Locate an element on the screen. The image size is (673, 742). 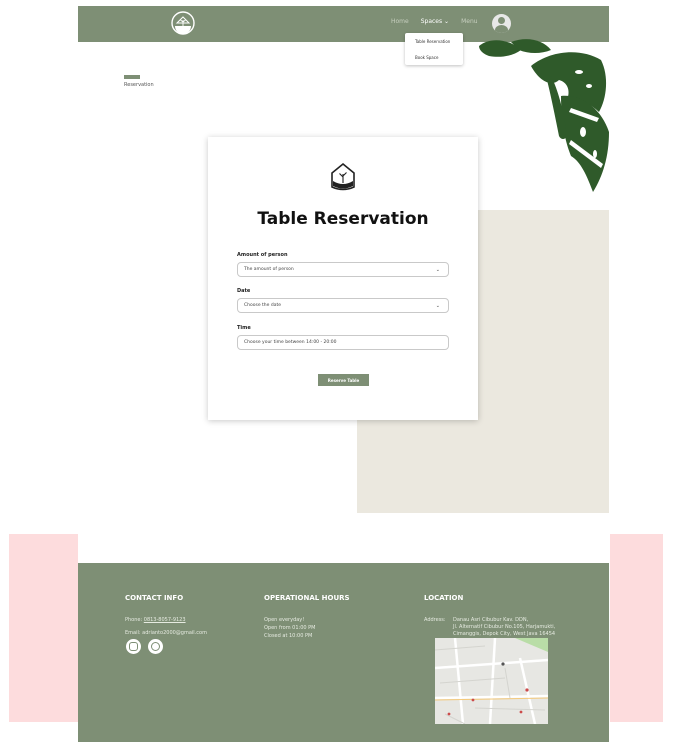
address-line-1: Danau Asri Cibubur Kav. DDN, is located at coordinates (491, 620).